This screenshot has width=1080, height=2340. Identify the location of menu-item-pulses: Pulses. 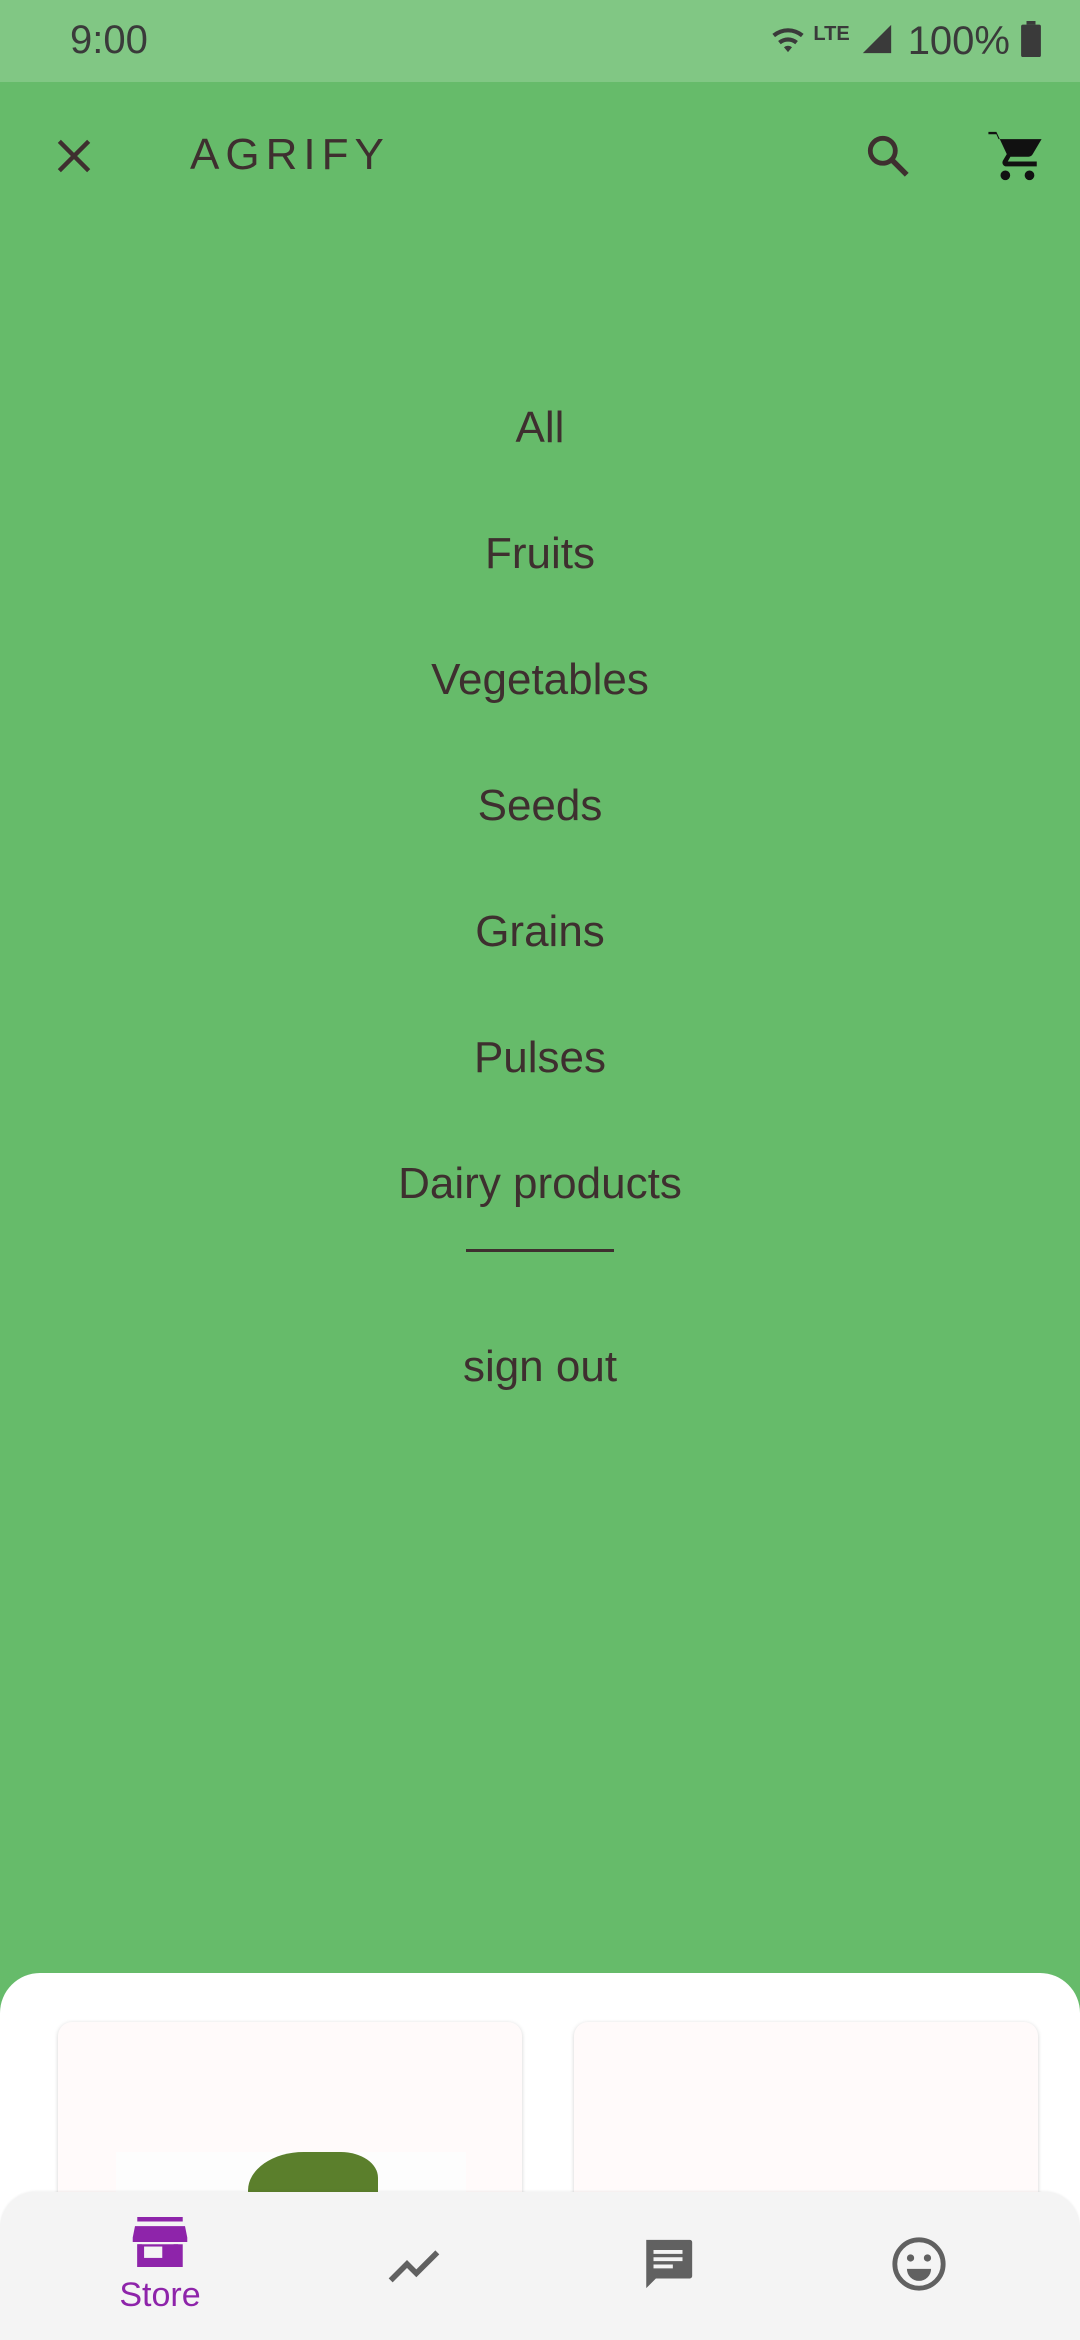
(540, 1058).